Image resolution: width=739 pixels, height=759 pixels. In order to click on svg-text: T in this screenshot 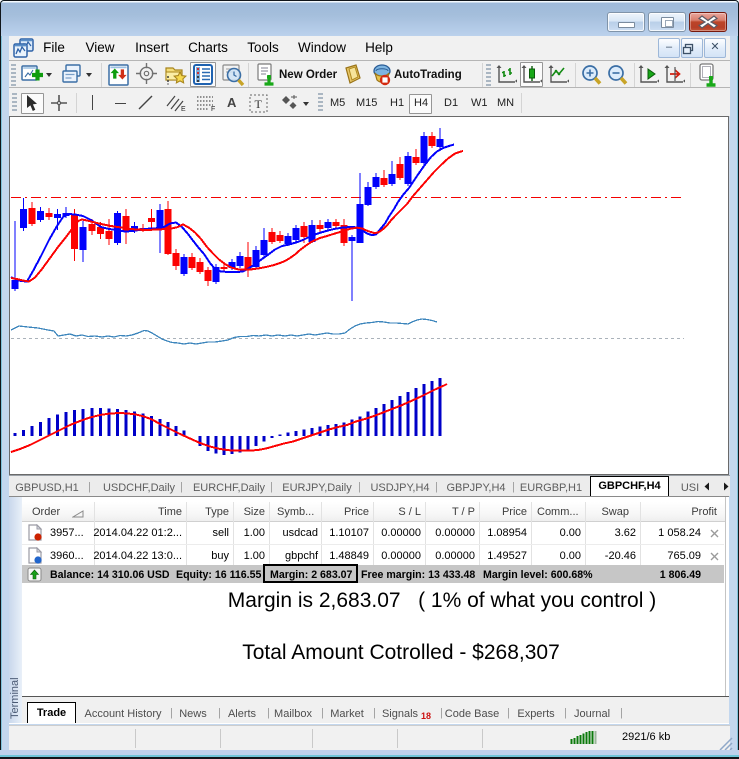, I will do `click(259, 104)`.